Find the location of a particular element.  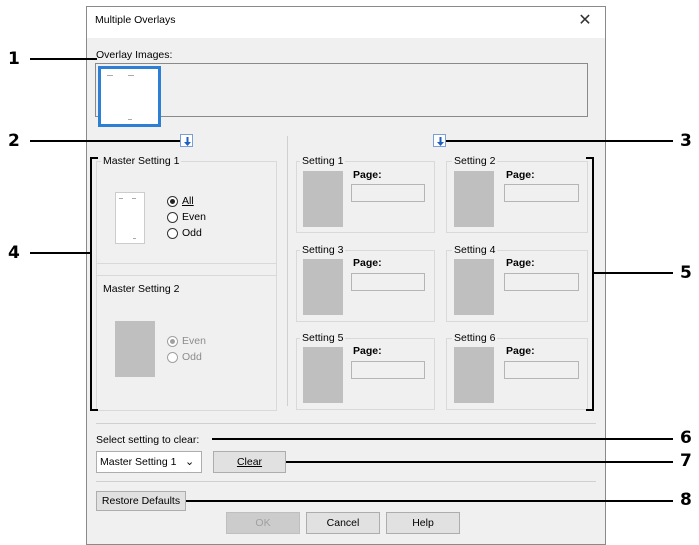

setting-5-title: Setting 5 is located at coordinates (323, 338).